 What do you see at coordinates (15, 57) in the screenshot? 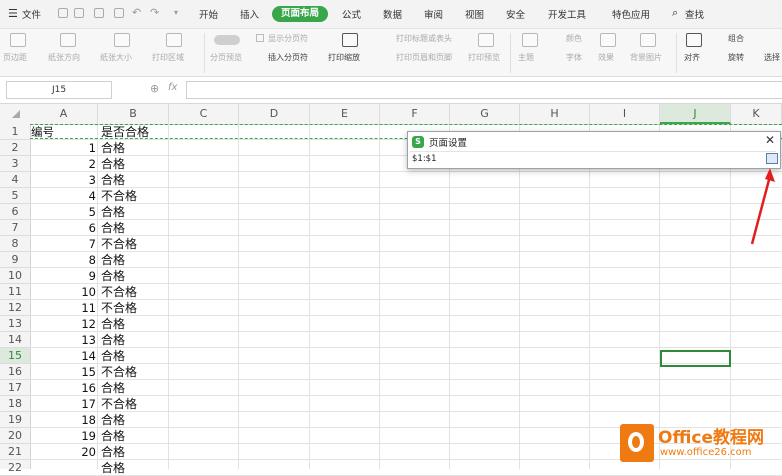
I see `margins-button: 页边距` at bounding box center [15, 57].